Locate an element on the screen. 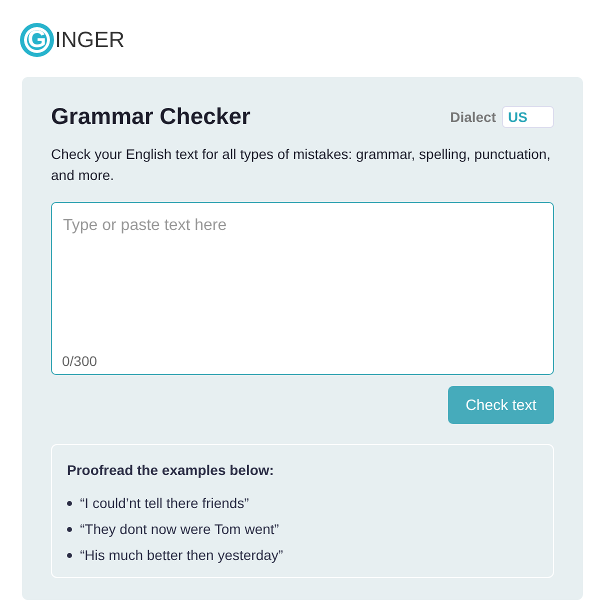 The height and width of the screenshot is (616, 600). example-text: “I could’nt tell there friends” is located at coordinates (164, 503).